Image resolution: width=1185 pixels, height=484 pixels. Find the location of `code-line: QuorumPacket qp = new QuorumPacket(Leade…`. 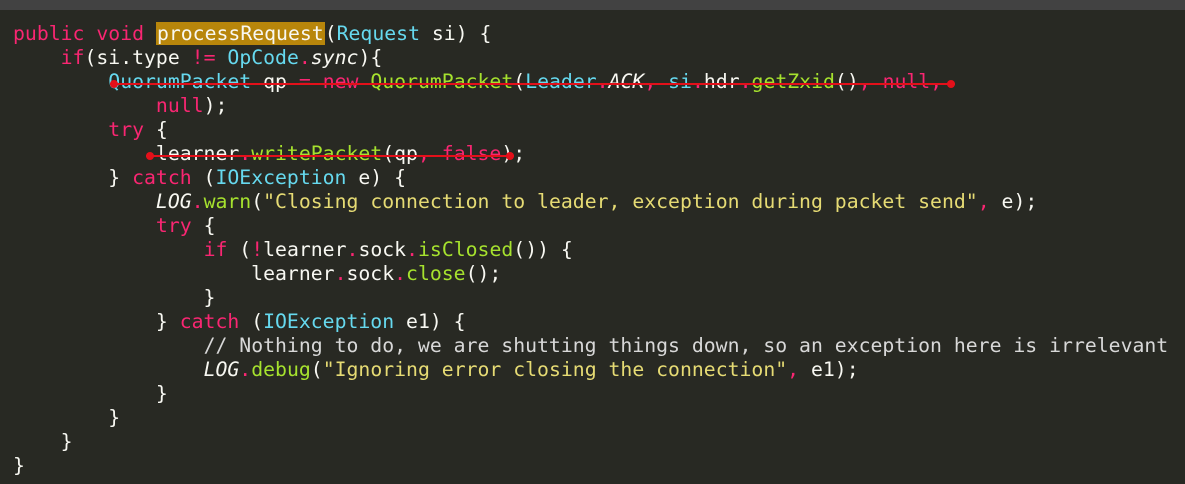

code-line: QuorumPacket qp = new QuorumPacket(Leade… is located at coordinates (590, 82).